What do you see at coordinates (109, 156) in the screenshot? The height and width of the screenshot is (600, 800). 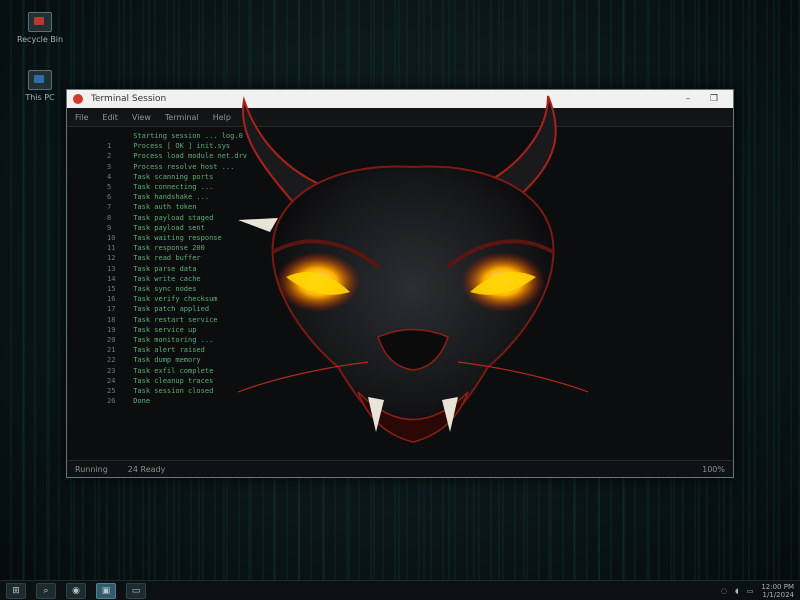 I see `console-line-number: 2` at bounding box center [109, 156].